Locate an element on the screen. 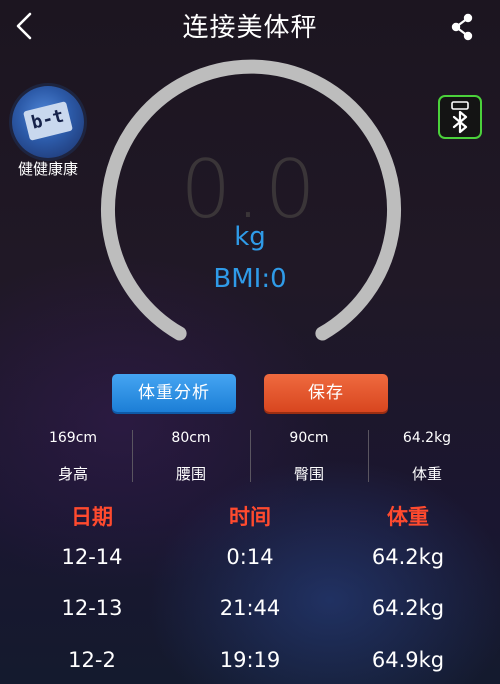  stat-label: 腰围 is located at coordinates (190, 474).